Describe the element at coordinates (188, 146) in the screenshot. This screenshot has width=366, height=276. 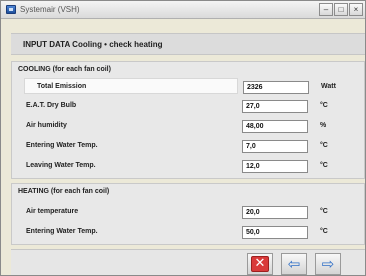
I see `row-entering-water-temp: Entering Water Temp. °C` at that location.